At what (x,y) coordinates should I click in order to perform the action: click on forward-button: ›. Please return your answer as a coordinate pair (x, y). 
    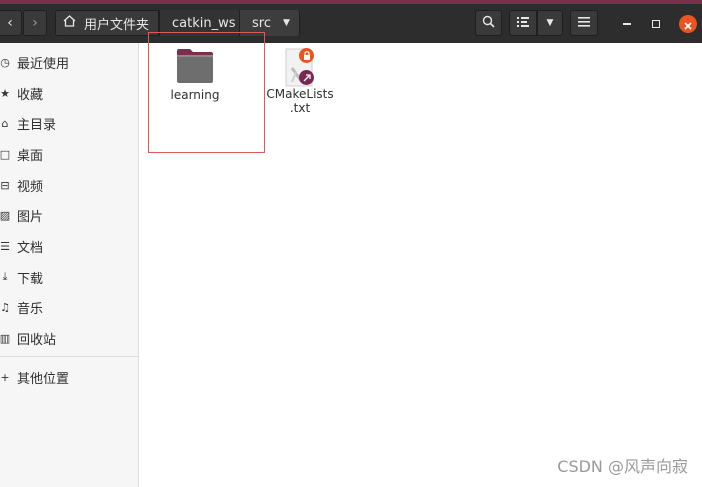
    Looking at the image, I should click on (35, 23).